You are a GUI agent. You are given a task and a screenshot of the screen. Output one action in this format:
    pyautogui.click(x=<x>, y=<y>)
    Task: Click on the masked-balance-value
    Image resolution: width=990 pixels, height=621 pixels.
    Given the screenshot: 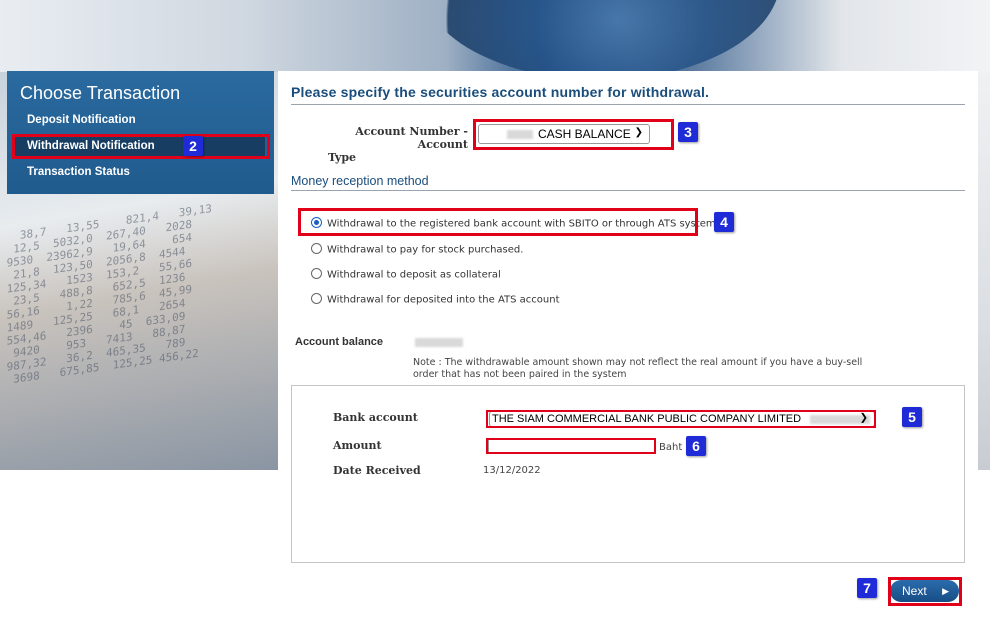 What is the action you would take?
    pyautogui.click(x=439, y=342)
    